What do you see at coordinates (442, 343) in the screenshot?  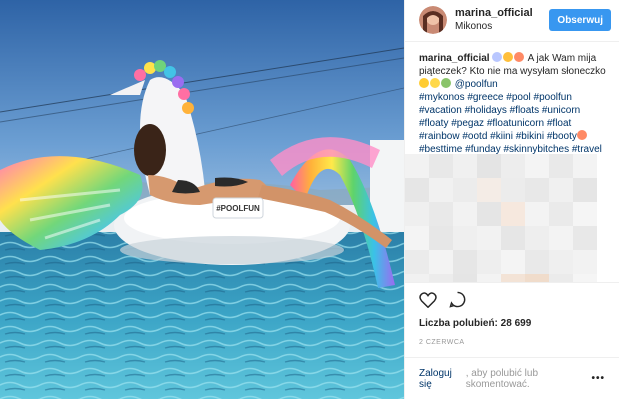 I see `post-date: 2 czerwca` at bounding box center [442, 343].